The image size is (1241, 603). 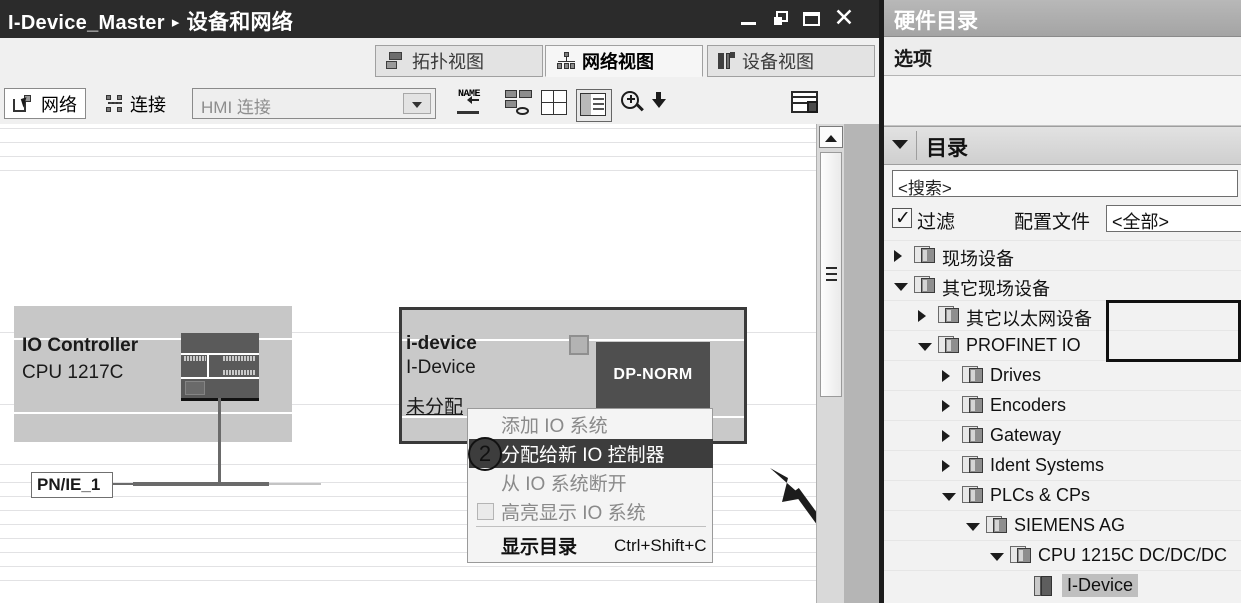 I want to click on connection-icon, so click(x=115, y=103).